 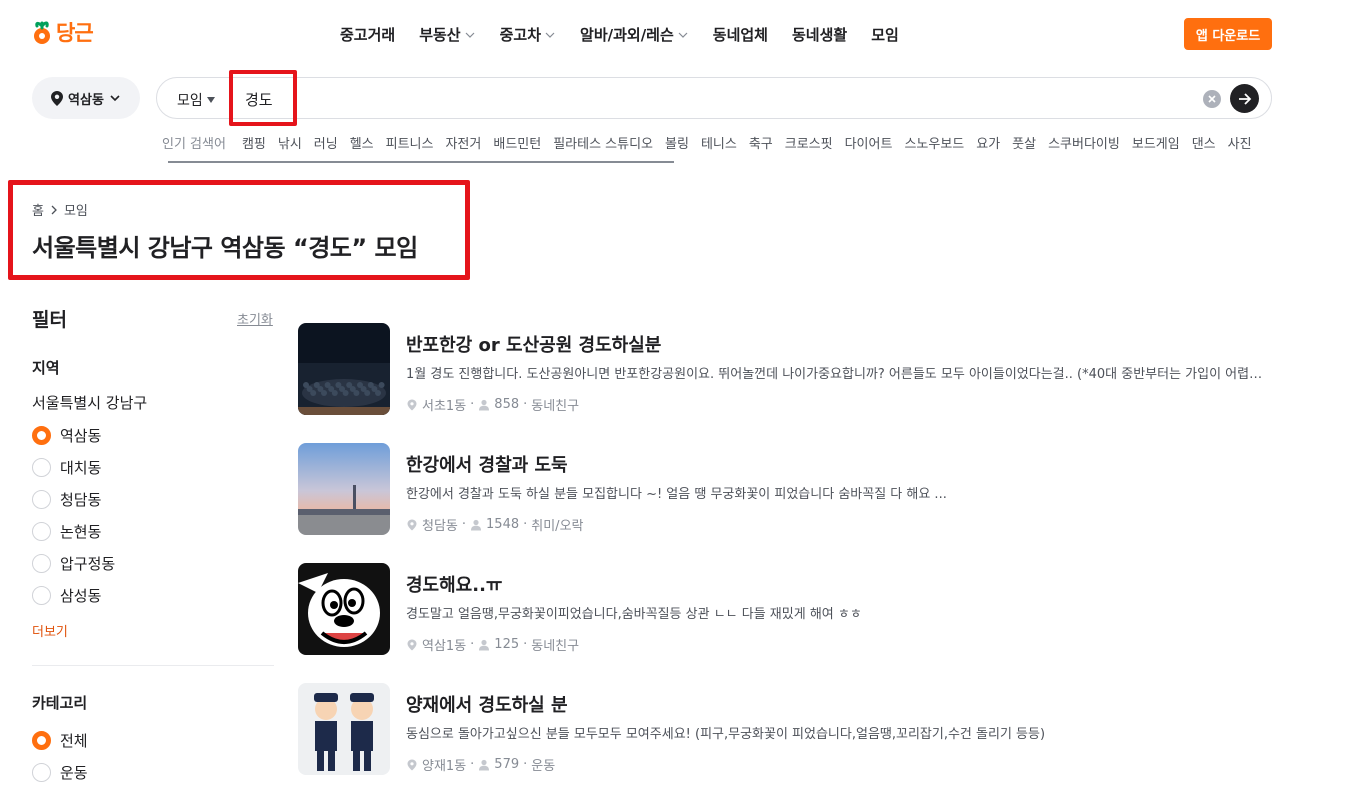 I want to click on popular-keyword: 스쿠버다이빙, so click(x=1084, y=142).